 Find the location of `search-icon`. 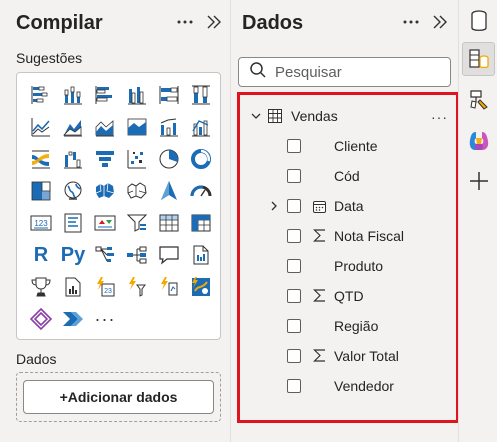

search-icon is located at coordinates (258, 72).